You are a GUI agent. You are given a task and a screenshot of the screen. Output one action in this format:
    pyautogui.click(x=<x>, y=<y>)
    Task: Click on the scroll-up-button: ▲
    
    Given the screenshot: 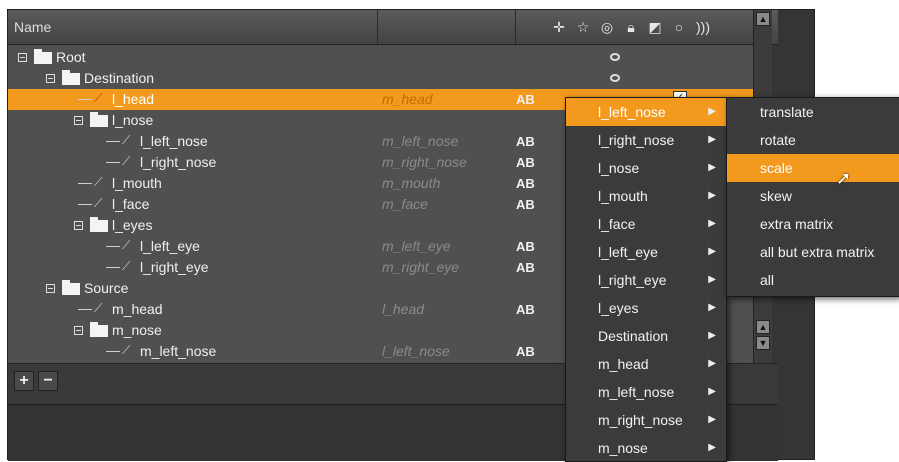 What is the action you would take?
    pyautogui.click(x=763, y=19)
    